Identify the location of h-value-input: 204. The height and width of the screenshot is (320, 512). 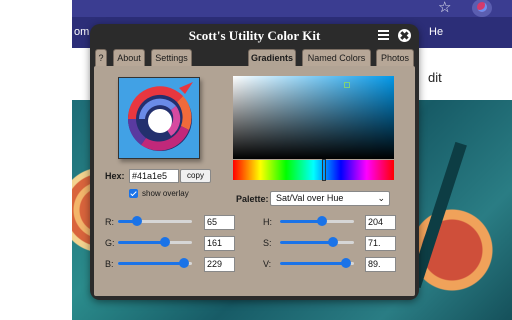
(380, 222).